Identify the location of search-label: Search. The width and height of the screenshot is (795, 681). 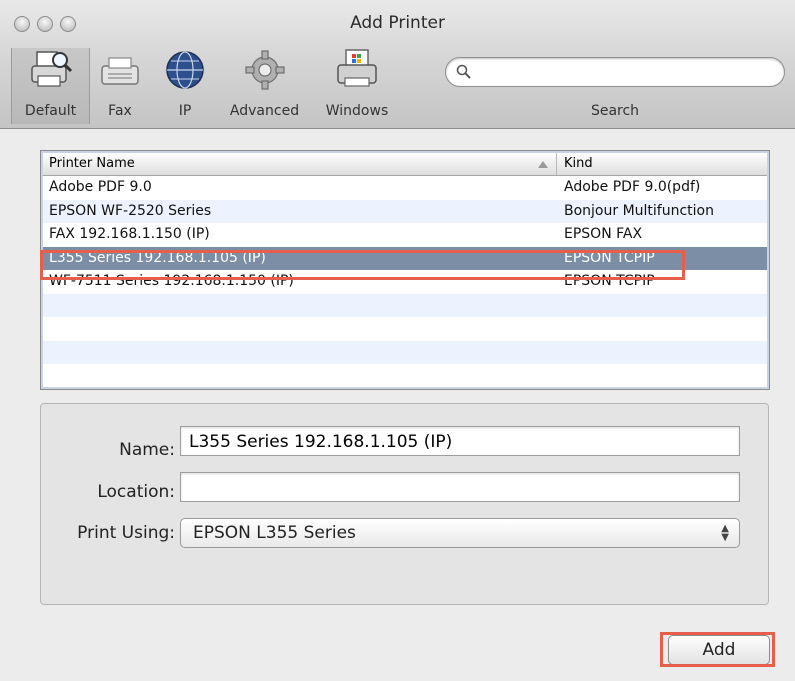
(615, 111).